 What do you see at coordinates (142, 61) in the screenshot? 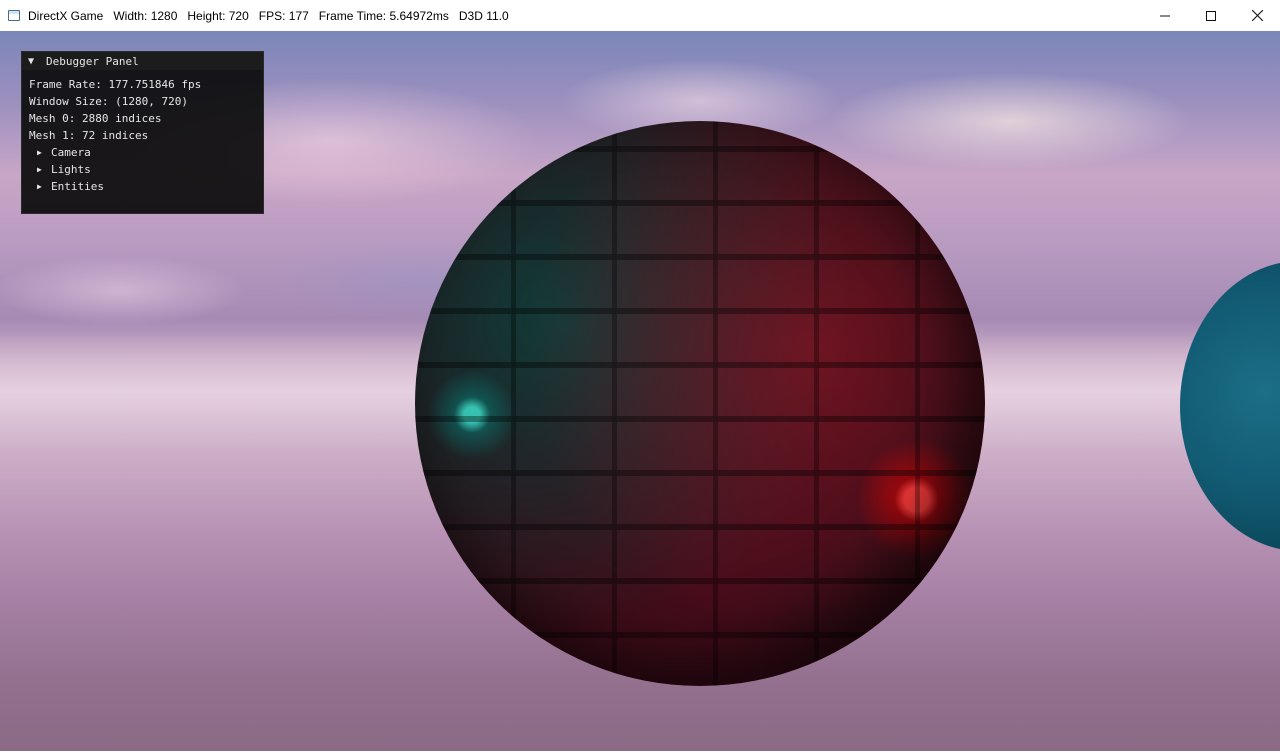
I see `debugger-panel-header: ▼ Debugger Panel` at bounding box center [142, 61].